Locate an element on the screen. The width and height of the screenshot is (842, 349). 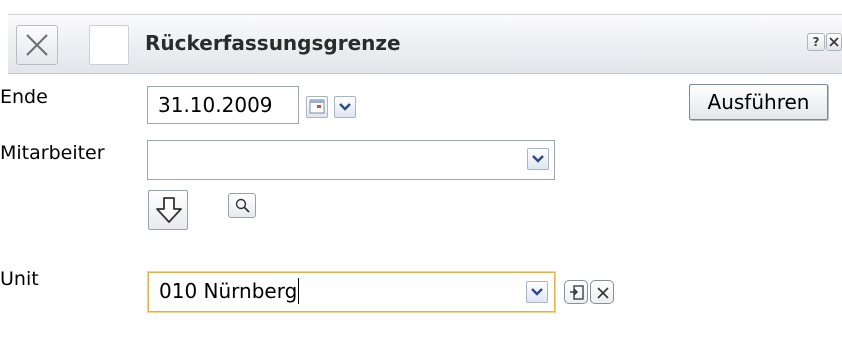
employee-search-button is located at coordinates (242, 205).